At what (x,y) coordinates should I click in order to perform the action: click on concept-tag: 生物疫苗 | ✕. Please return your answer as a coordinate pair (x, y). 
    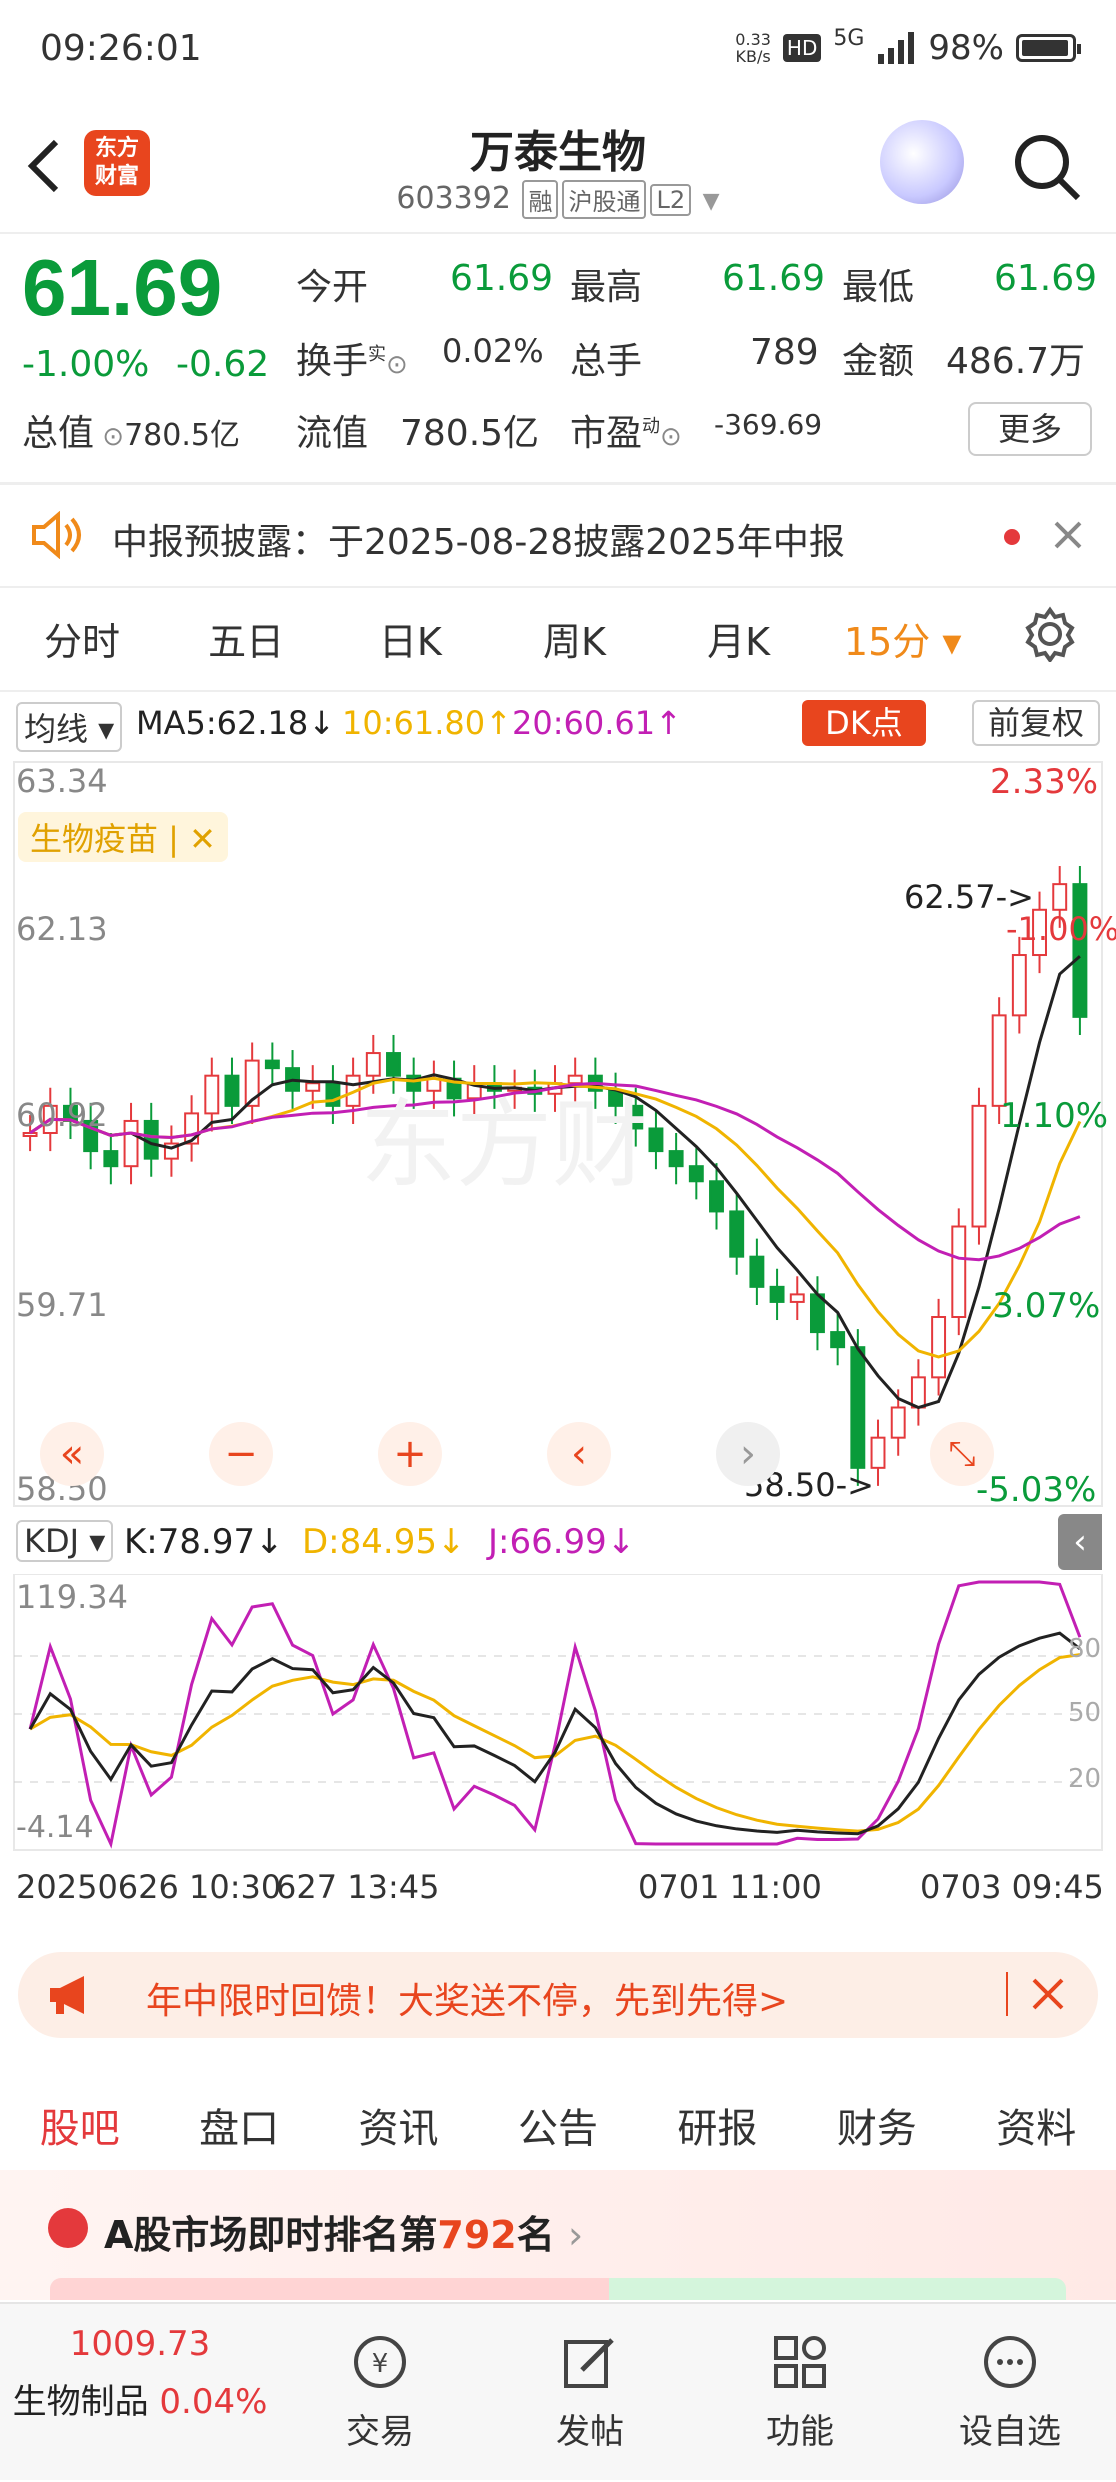
    Looking at the image, I should click on (123, 837).